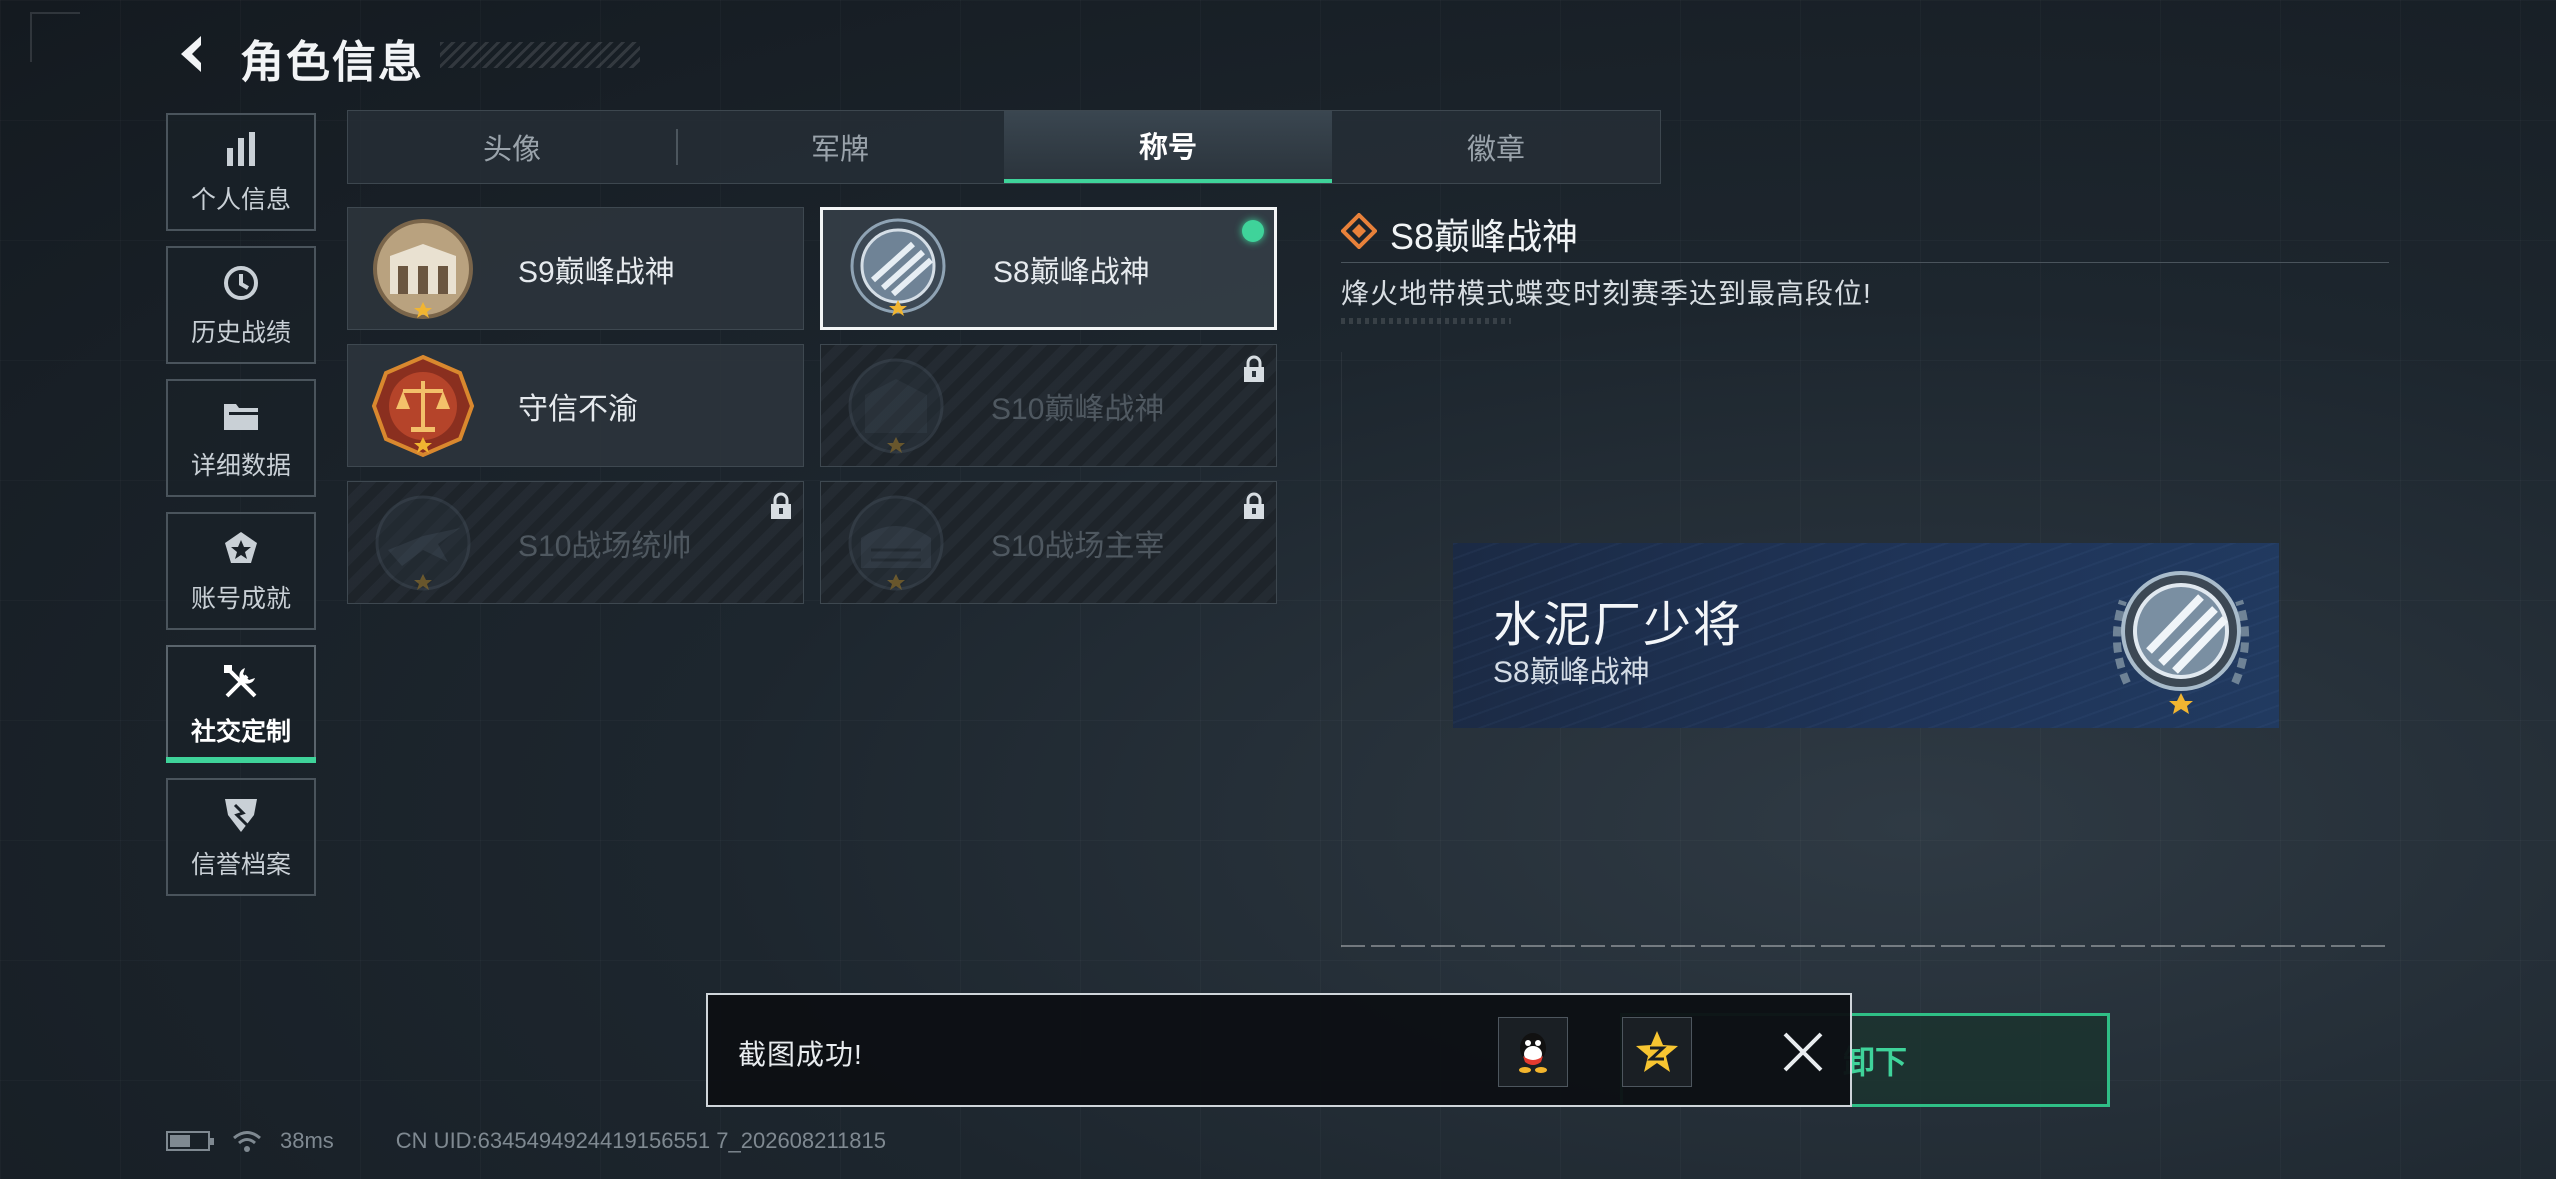 The width and height of the screenshot is (2556, 1179). I want to click on detail-title: S8巅峰战神, so click(1484, 236).